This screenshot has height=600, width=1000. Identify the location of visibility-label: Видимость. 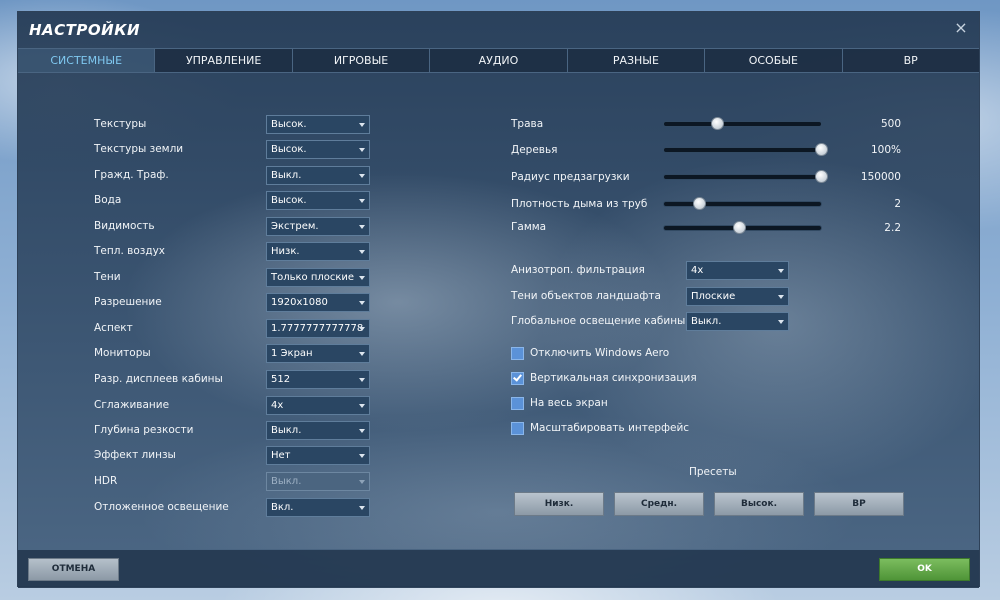
(124, 226).